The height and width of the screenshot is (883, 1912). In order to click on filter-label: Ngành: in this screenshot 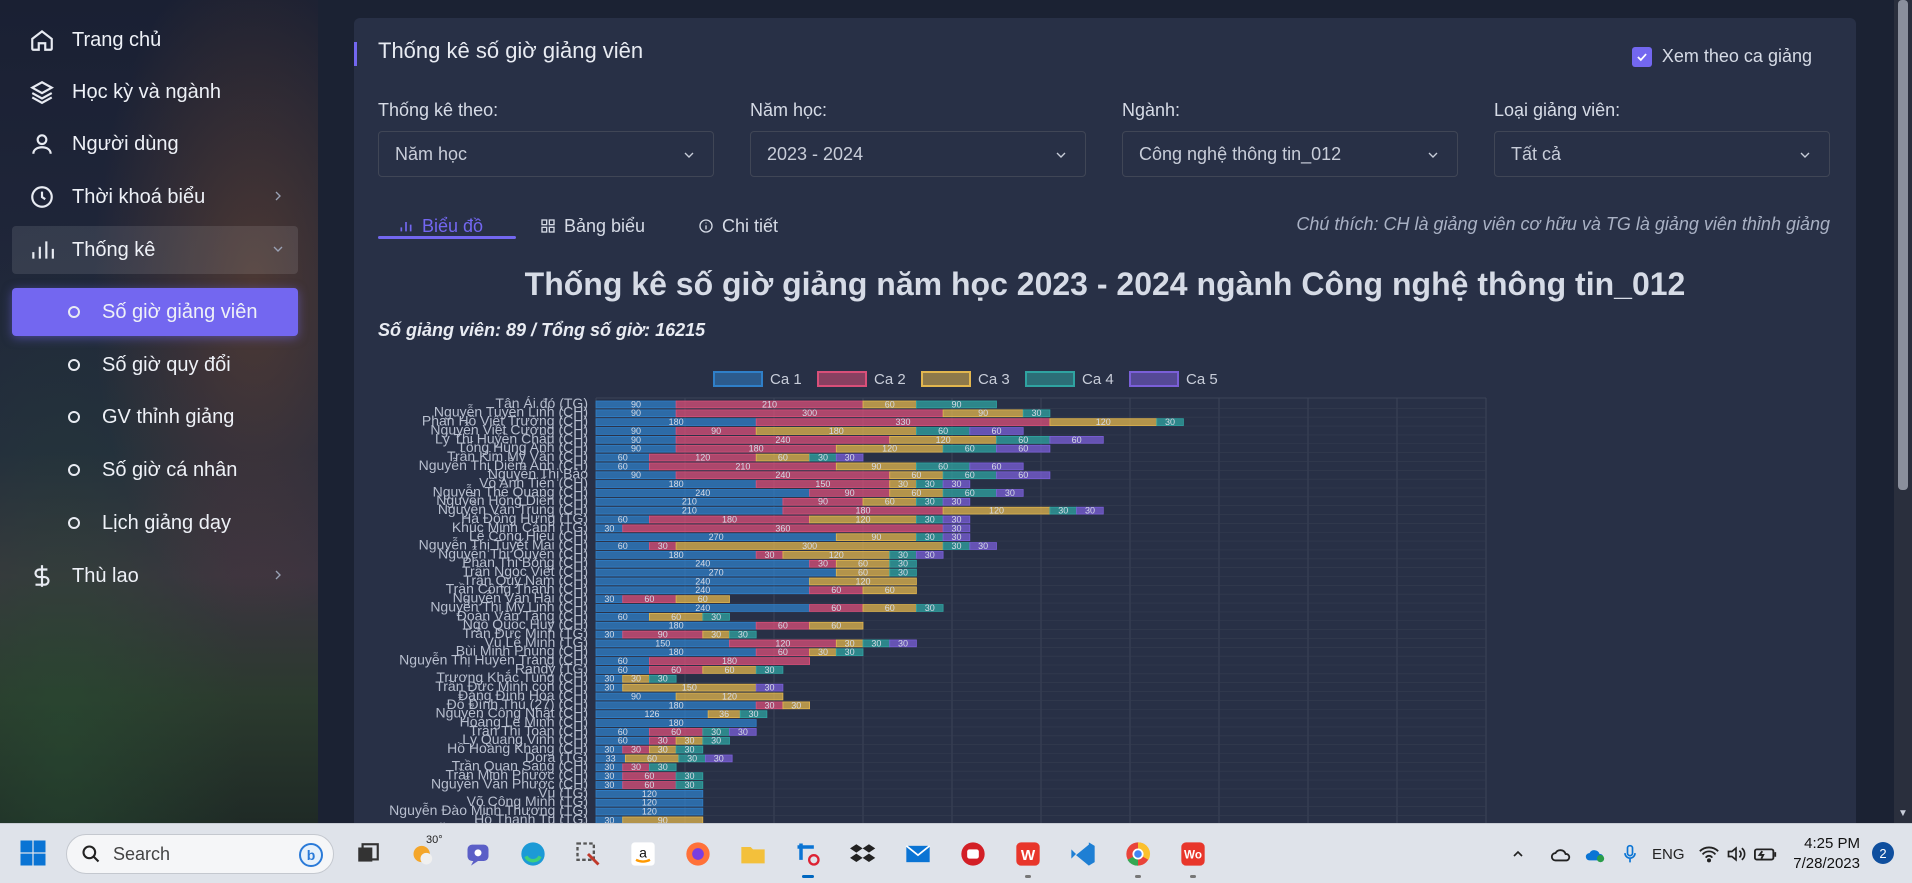, I will do `click(1151, 110)`.